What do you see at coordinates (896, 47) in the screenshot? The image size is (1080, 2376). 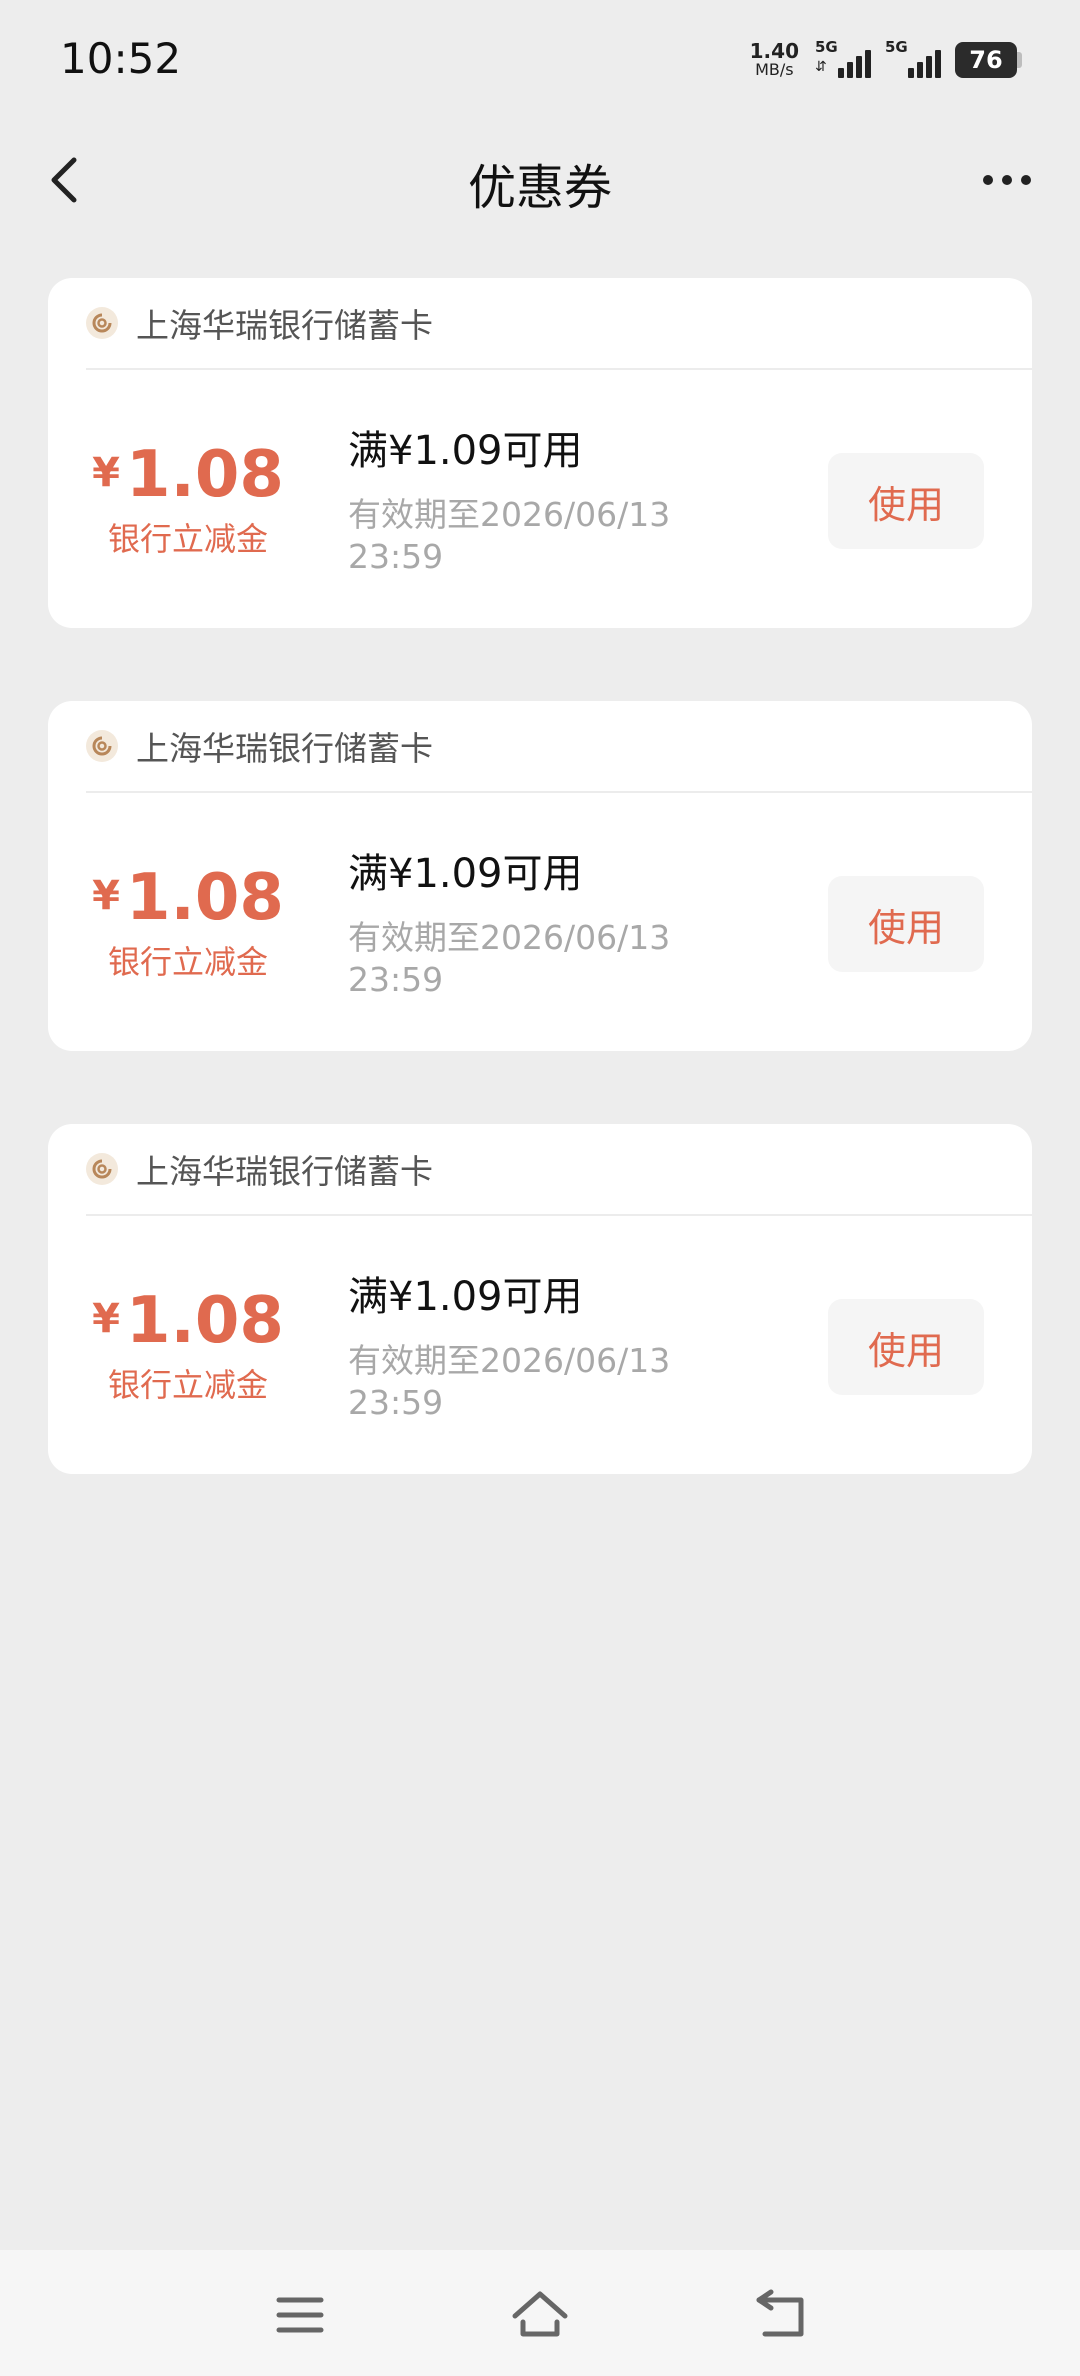 I see `sim2-network-label: 5G` at bounding box center [896, 47].